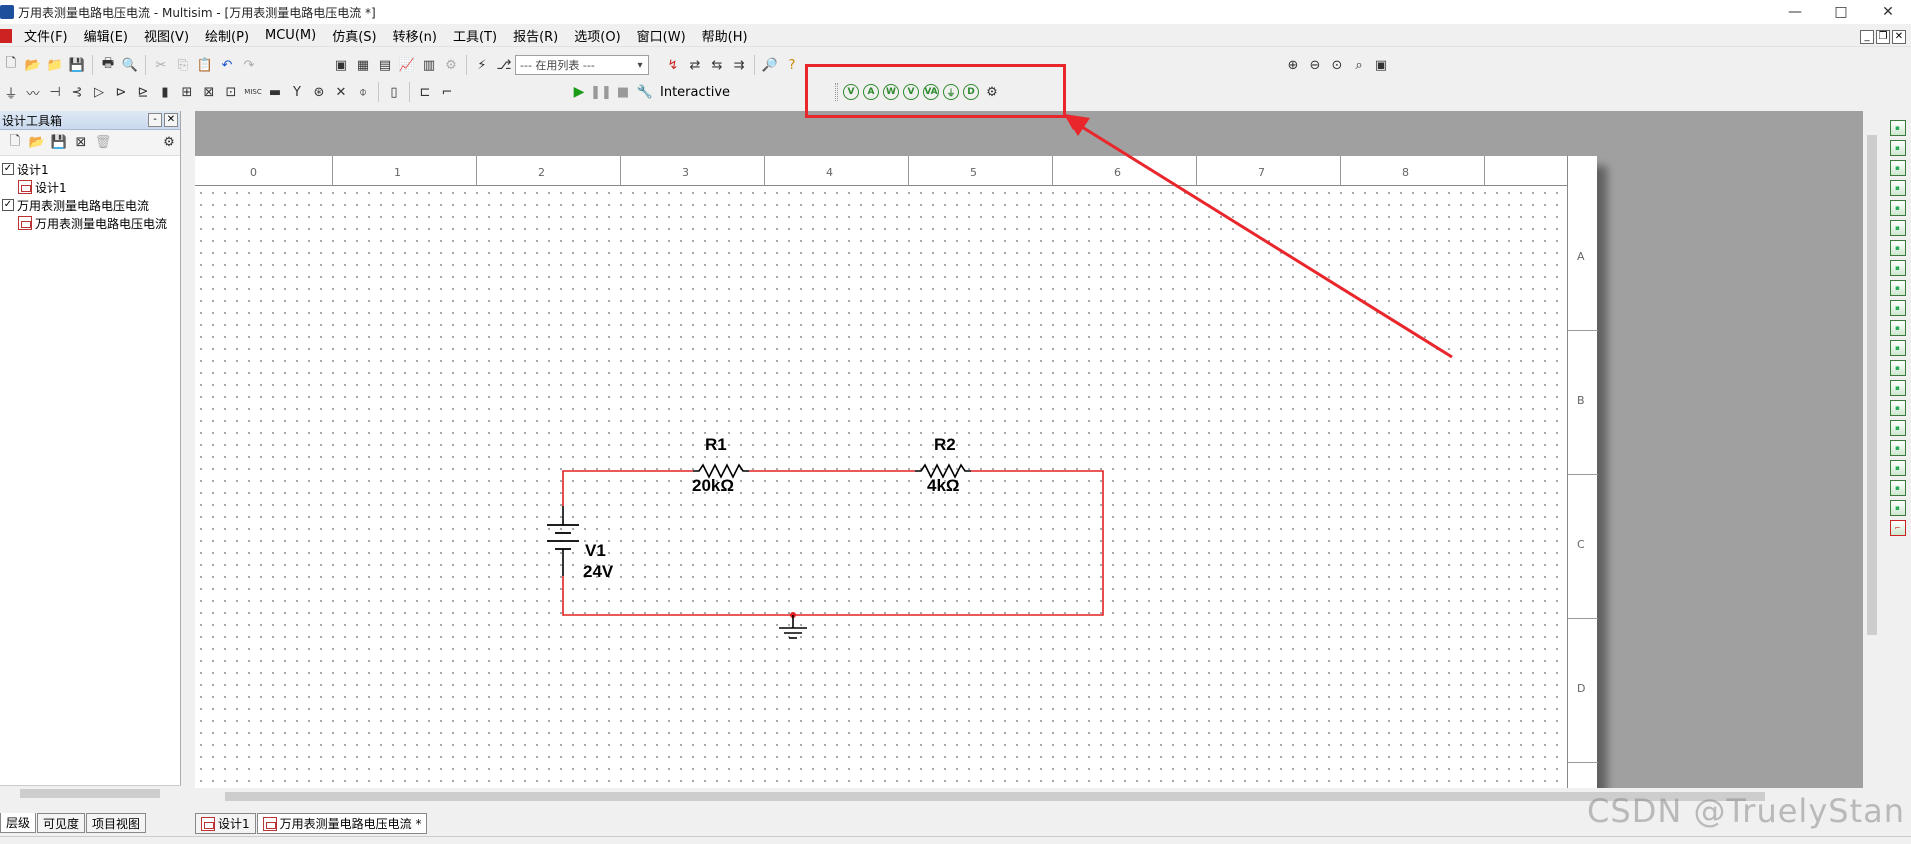 The width and height of the screenshot is (1911, 844). What do you see at coordinates (1897, 488) in the screenshot?
I see `labview-instrument-icon: ▪` at bounding box center [1897, 488].